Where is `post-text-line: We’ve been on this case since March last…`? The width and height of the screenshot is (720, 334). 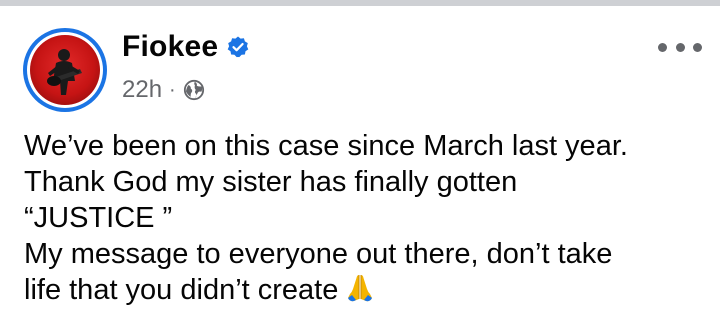
post-text-line: We’ve been on this case since March last… is located at coordinates (326, 146).